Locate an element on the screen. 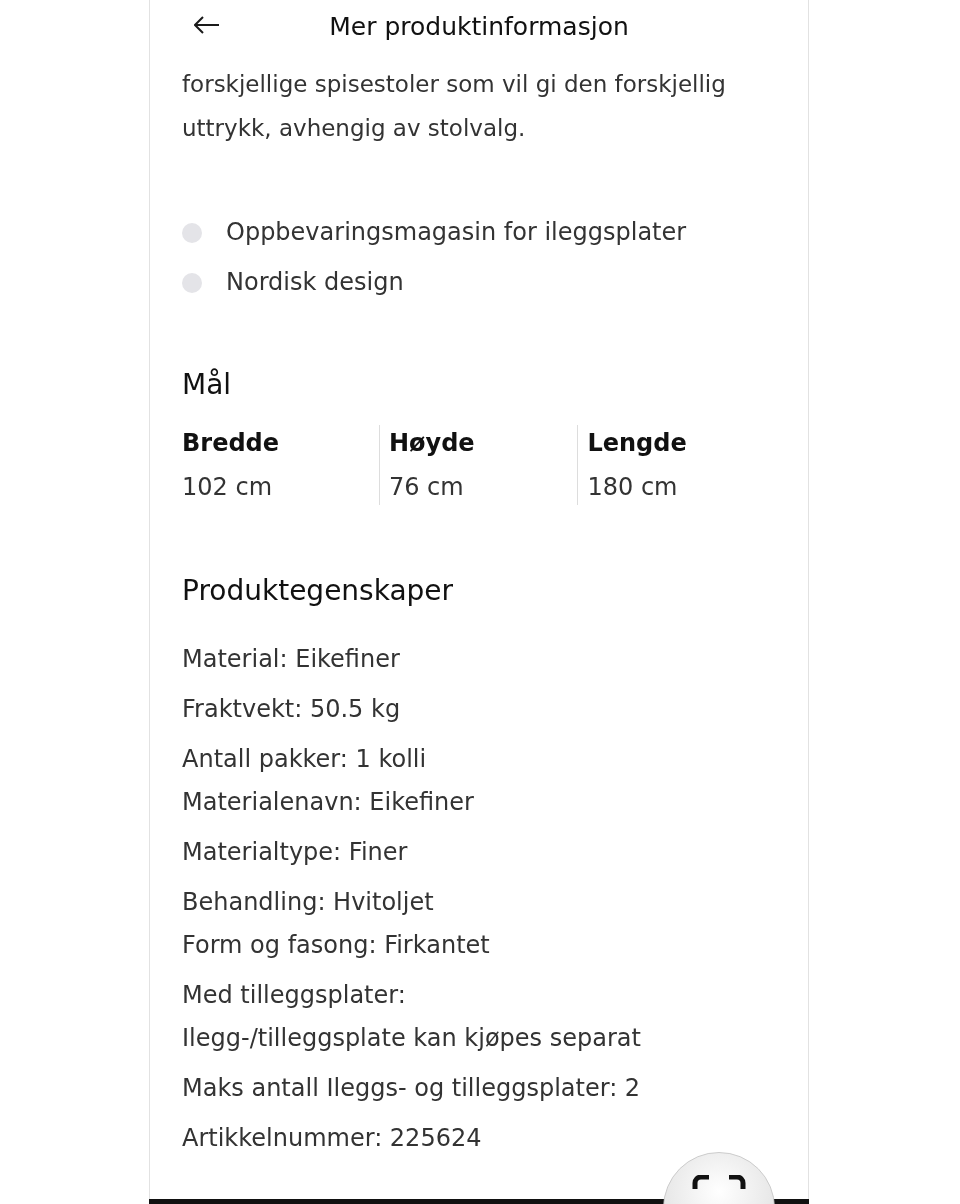 This screenshot has height=1204, width=960. back-arrow-icon is located at coordinates (207, 25).